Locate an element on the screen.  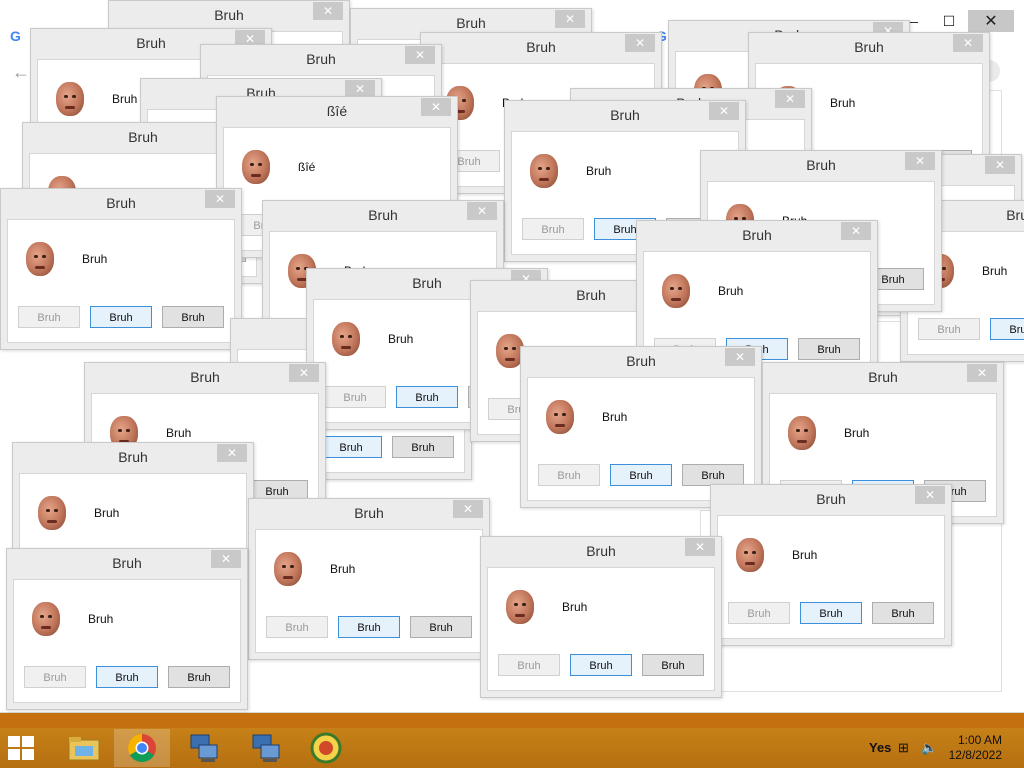
clock-date: 12/8/2022 is located at coordinates (975, 755).